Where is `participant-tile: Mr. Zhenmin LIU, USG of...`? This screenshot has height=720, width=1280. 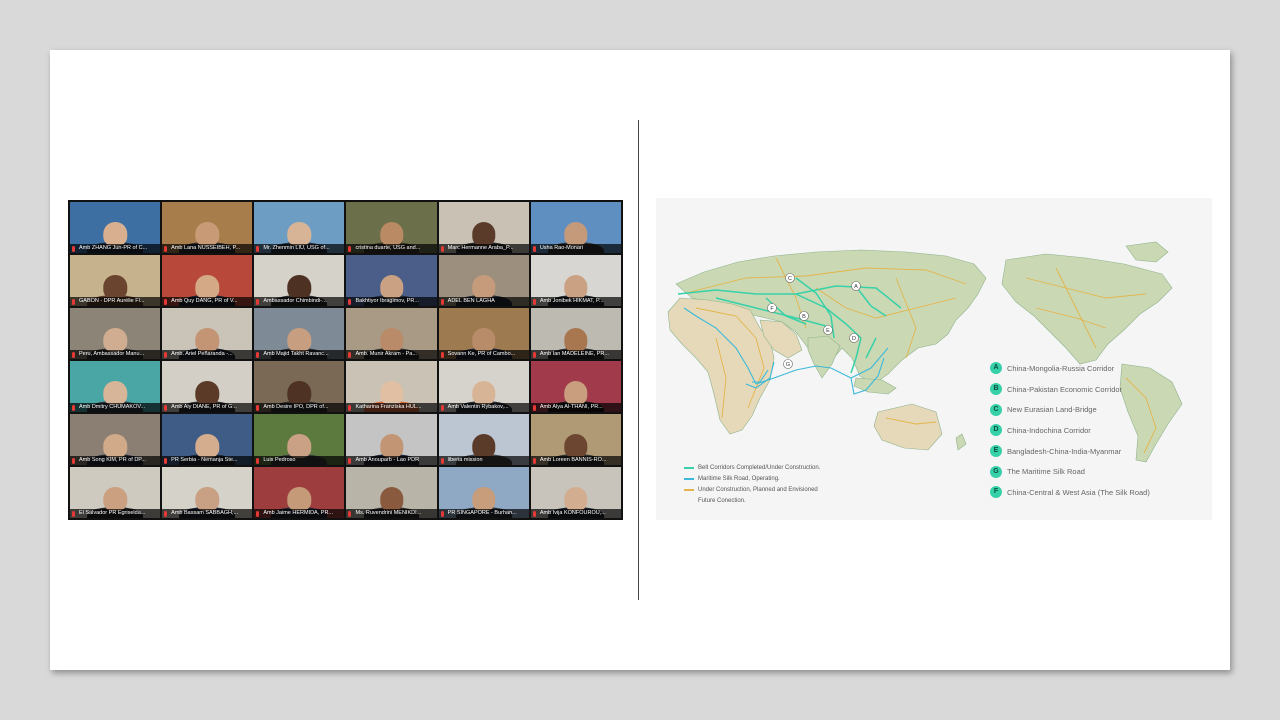
participant-tile: Mr. Zhenmin LIU, USG of... is located at coordinates (299, 227).